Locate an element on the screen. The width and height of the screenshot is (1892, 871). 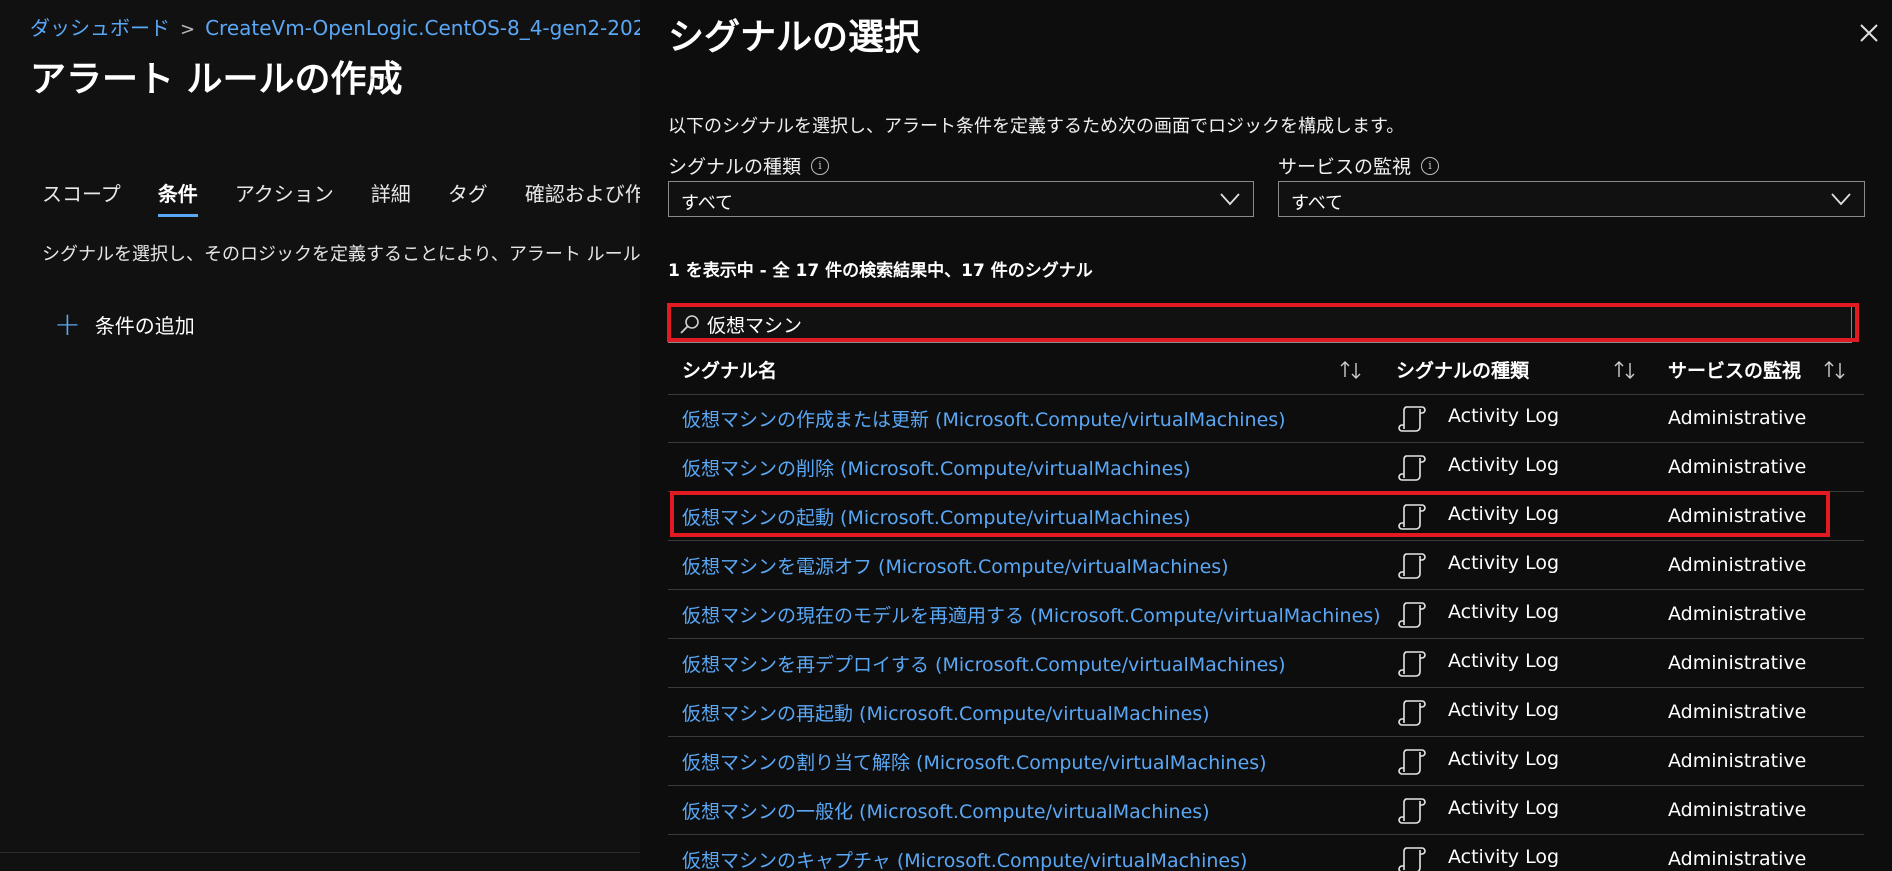
tab-details: 詳細 is located at coordinates (391, 197).